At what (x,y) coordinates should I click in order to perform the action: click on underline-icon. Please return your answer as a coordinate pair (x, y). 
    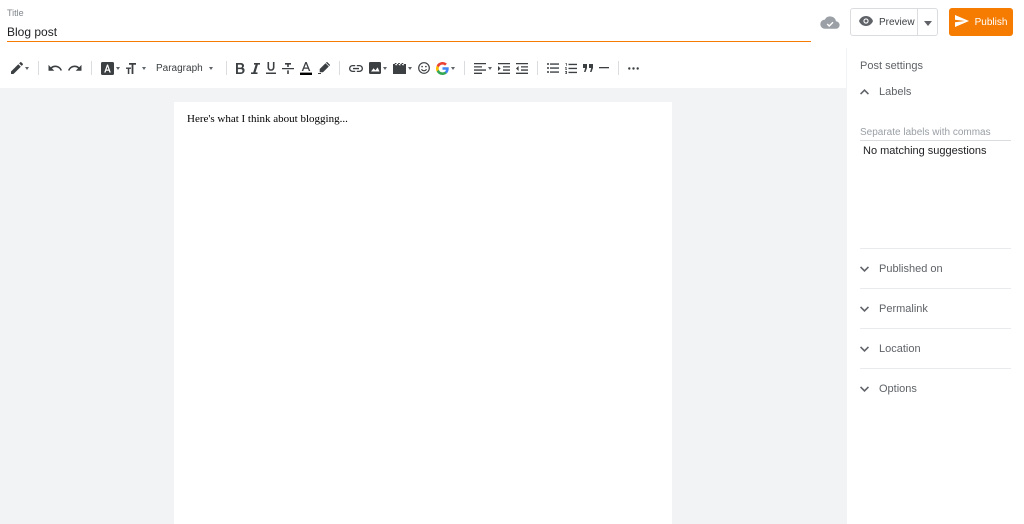
    Looking at the image, I should click on (270, 68).